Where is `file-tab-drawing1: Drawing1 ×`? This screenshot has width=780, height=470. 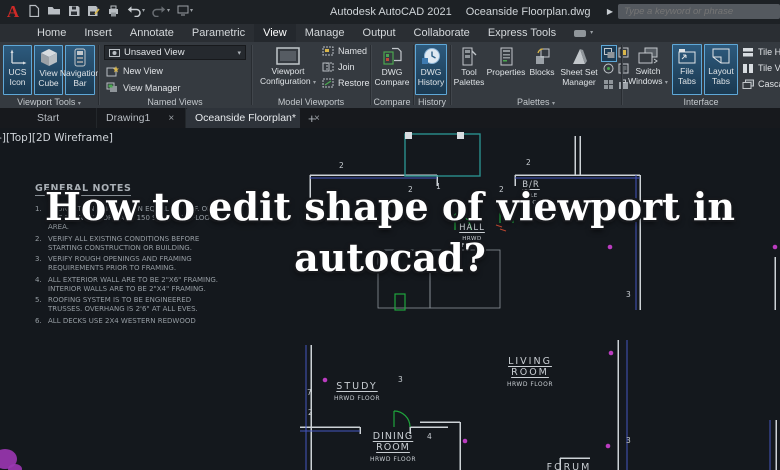 file-tab-drawing1: Drawing1 × is located at coordinates (141, 118).